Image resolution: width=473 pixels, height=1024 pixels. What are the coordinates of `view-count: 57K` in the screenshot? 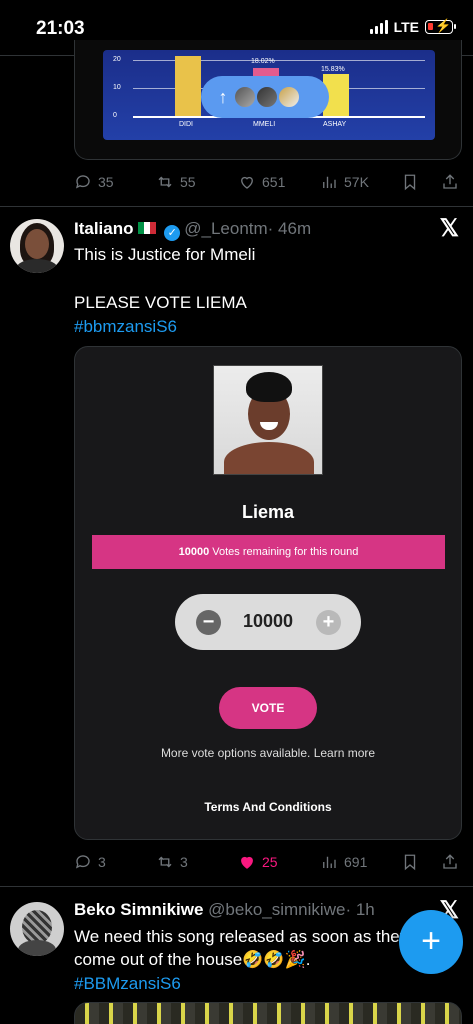 It's located at (356, 182).